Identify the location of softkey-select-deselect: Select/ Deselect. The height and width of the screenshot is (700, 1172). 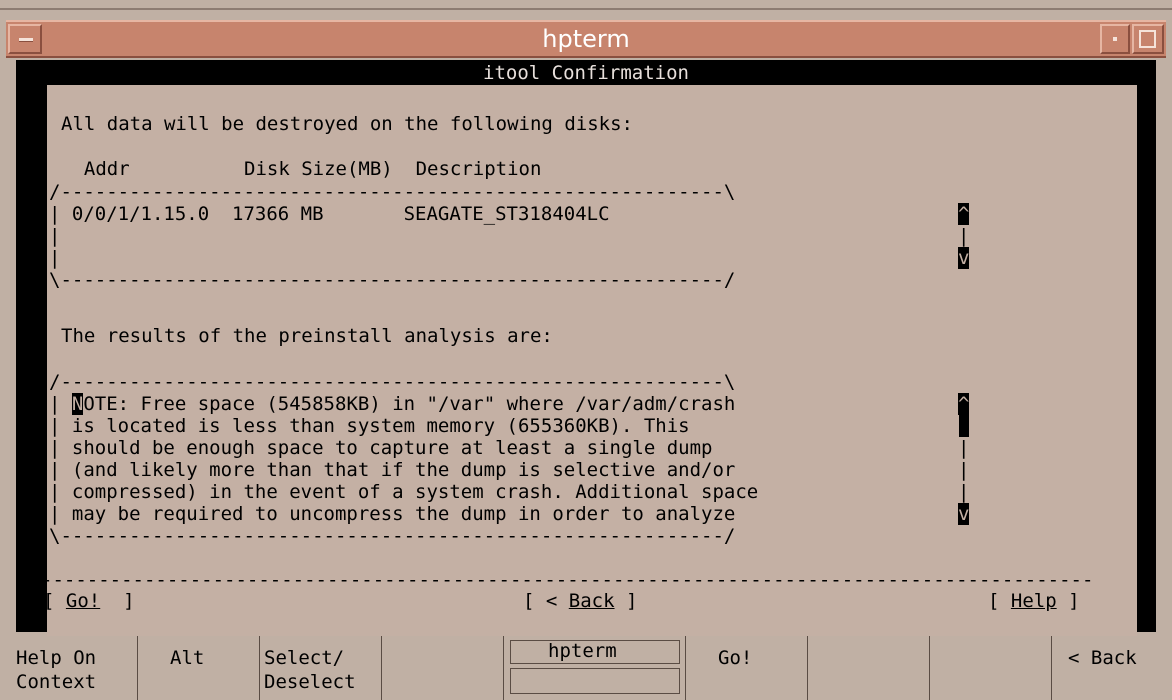
(321, 668).